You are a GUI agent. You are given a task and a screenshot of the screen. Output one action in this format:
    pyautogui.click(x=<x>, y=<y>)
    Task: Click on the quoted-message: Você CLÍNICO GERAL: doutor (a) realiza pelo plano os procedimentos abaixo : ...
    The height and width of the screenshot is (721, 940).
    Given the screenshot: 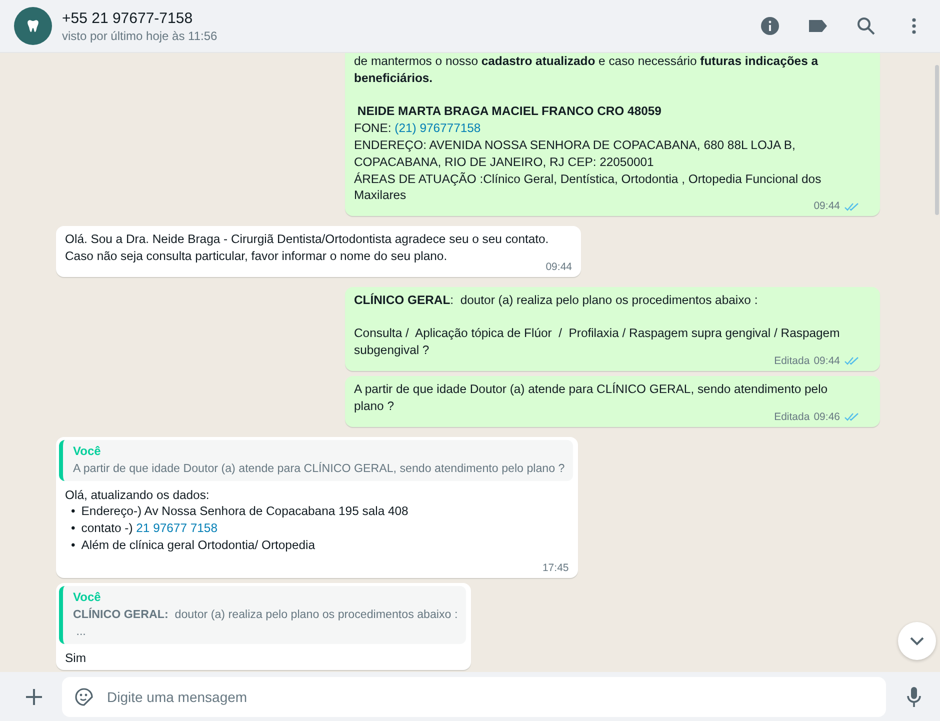 What is the action you would take?
    pyautogui.click(x=262, y=615)
    